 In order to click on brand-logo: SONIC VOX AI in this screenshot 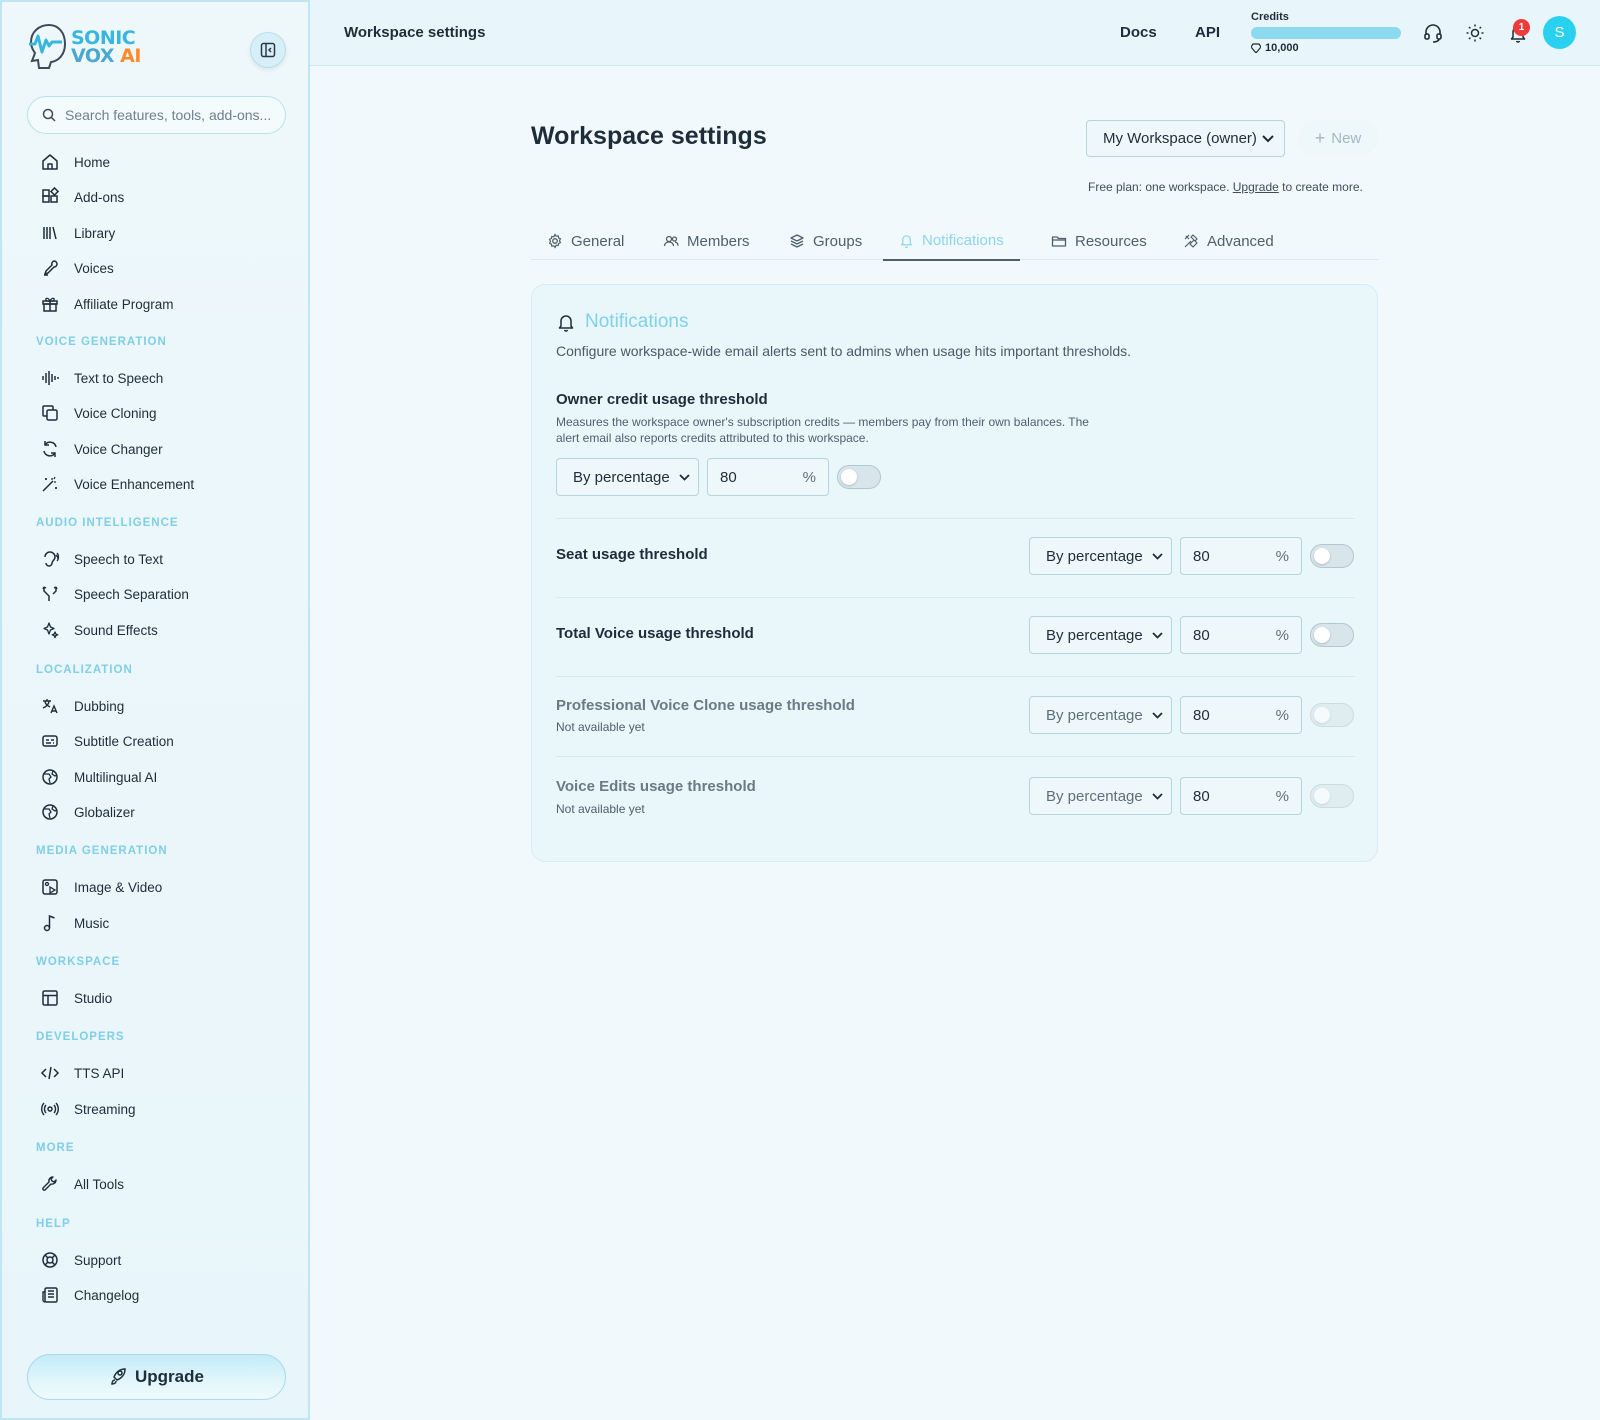, I will do `click(84, 47)`.